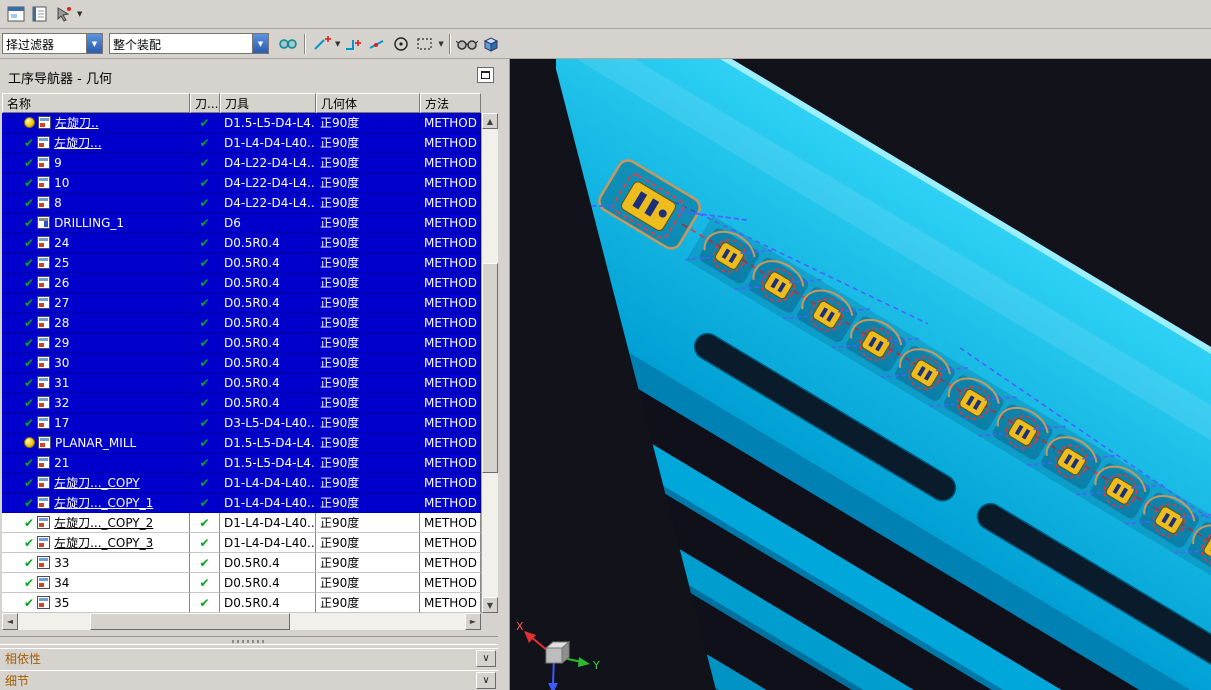  What do you see at coordinates (268, 103) in the screenshot?
I see `column-header-tool: 刀具` at bounding box center [268, 103].